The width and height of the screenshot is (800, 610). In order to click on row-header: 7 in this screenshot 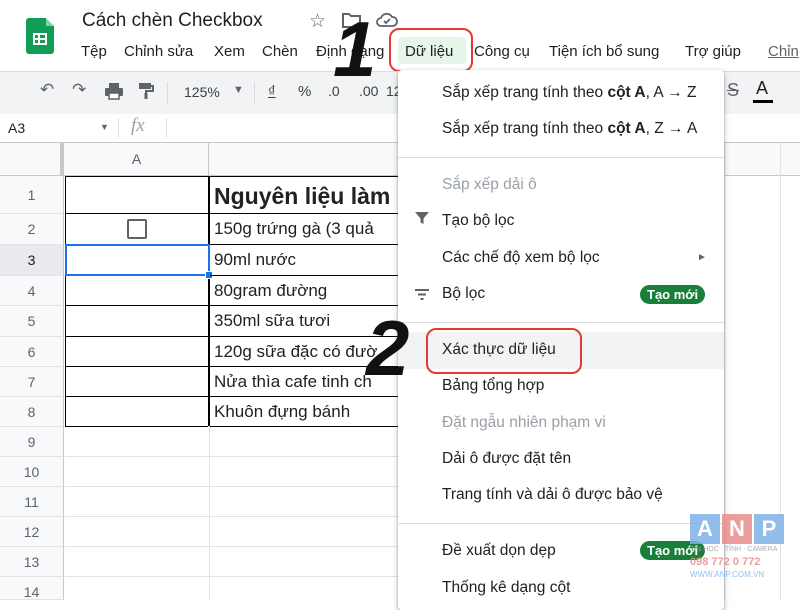, I will do `click(32, 382)`.